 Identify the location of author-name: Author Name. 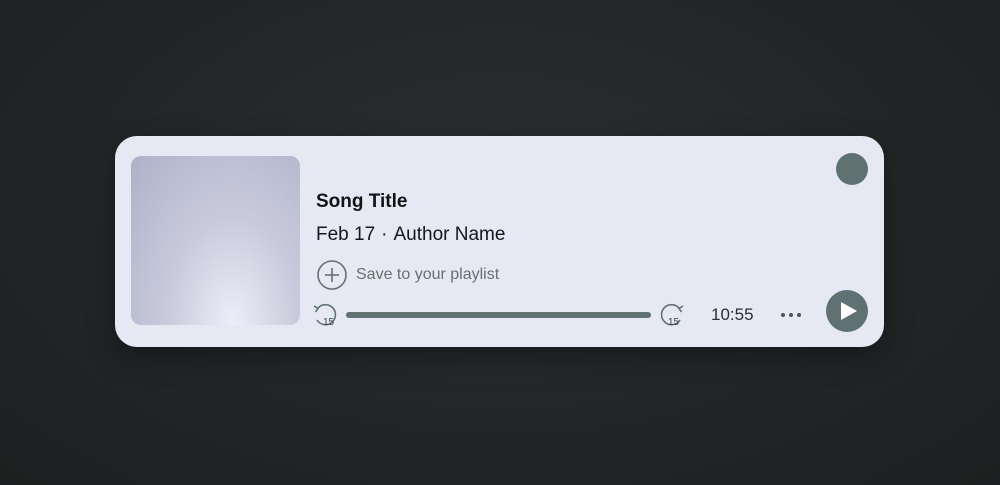
(449, 234).